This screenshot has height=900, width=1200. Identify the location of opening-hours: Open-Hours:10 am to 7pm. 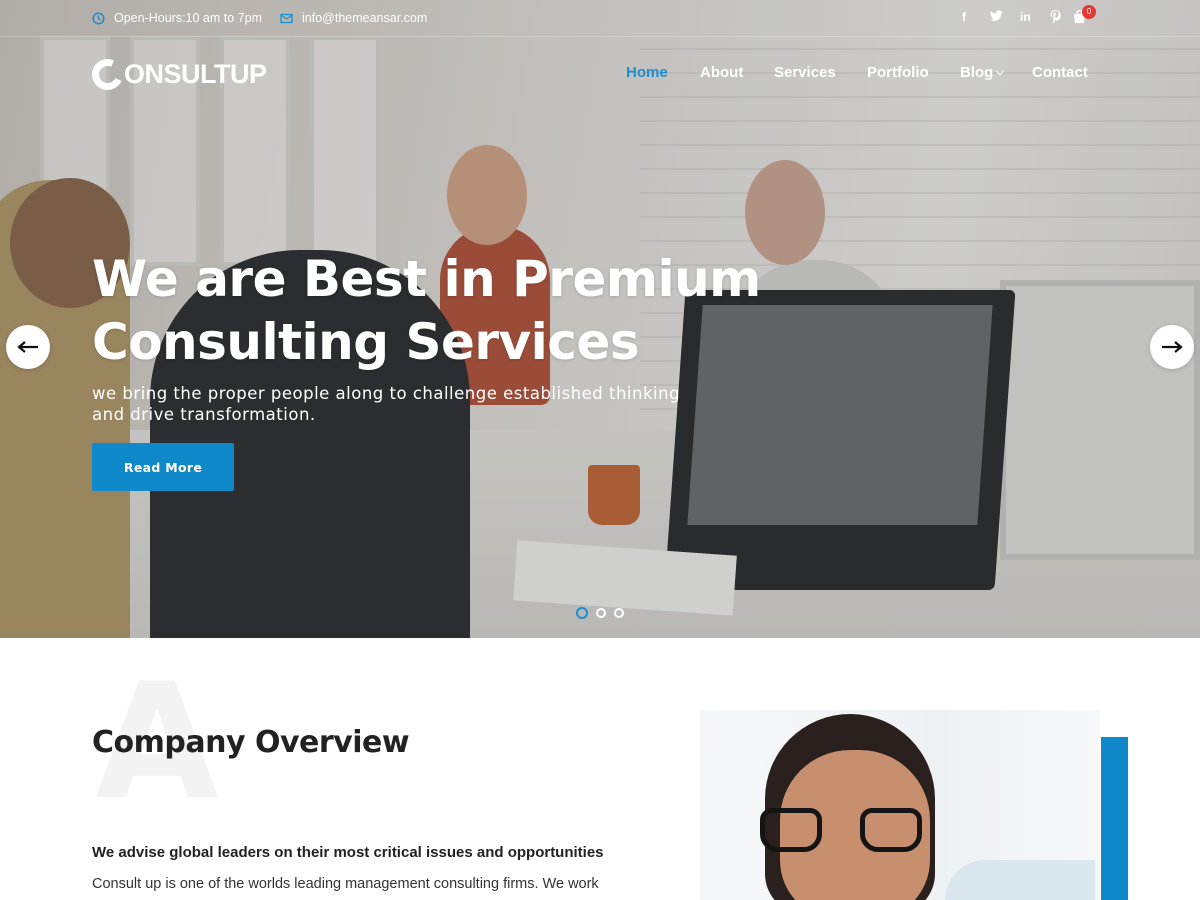
(177, 18).